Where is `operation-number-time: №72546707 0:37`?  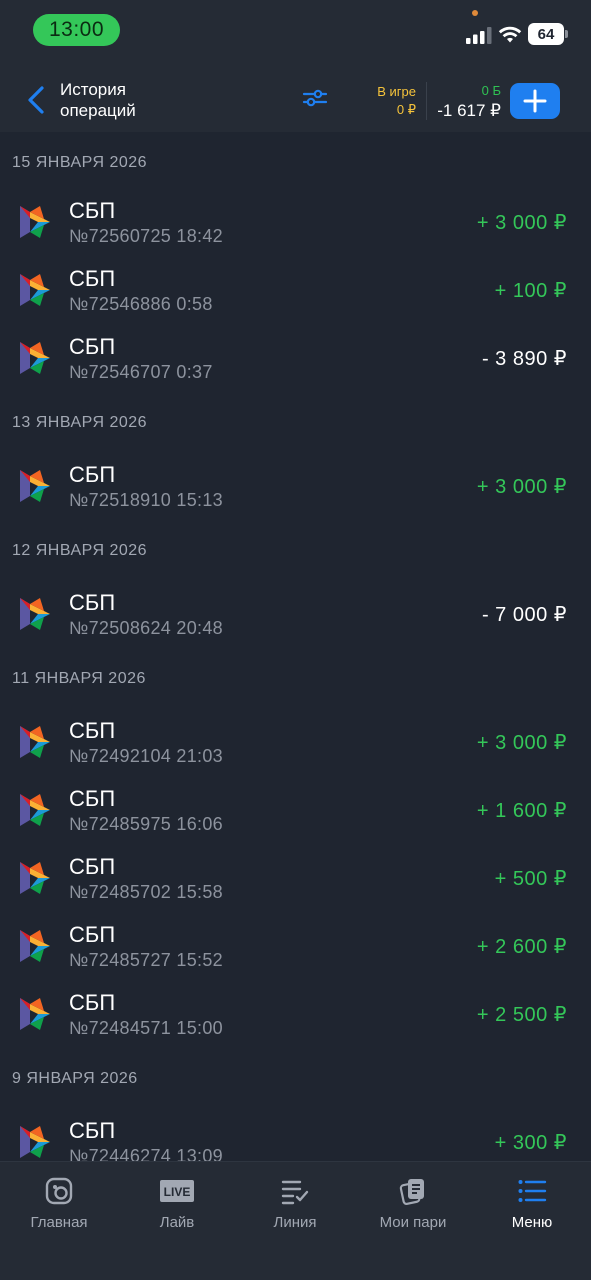
operation-number-time: №72546707 0:37 is located at coordinates (141, 372).